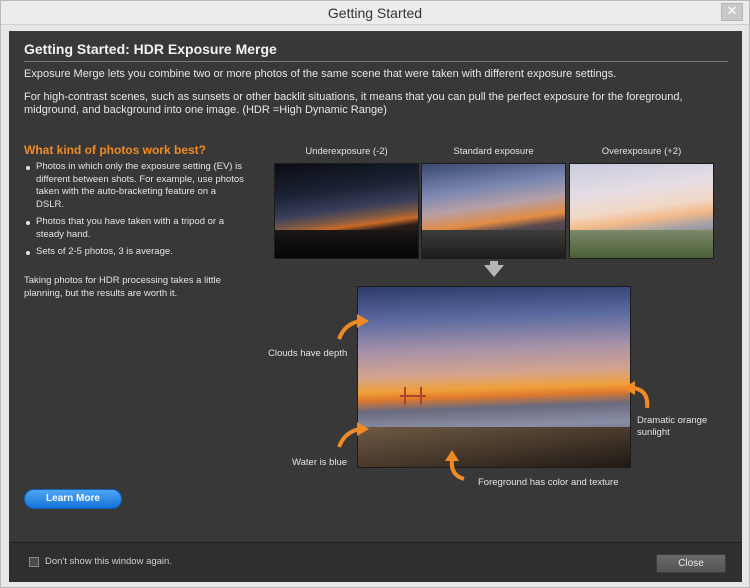 The image size is (750, 588). What do you see at coordinates (73, 499) in the screenshot?
I see `learn-more-button: Learn More` at bounding box center [73, 499].